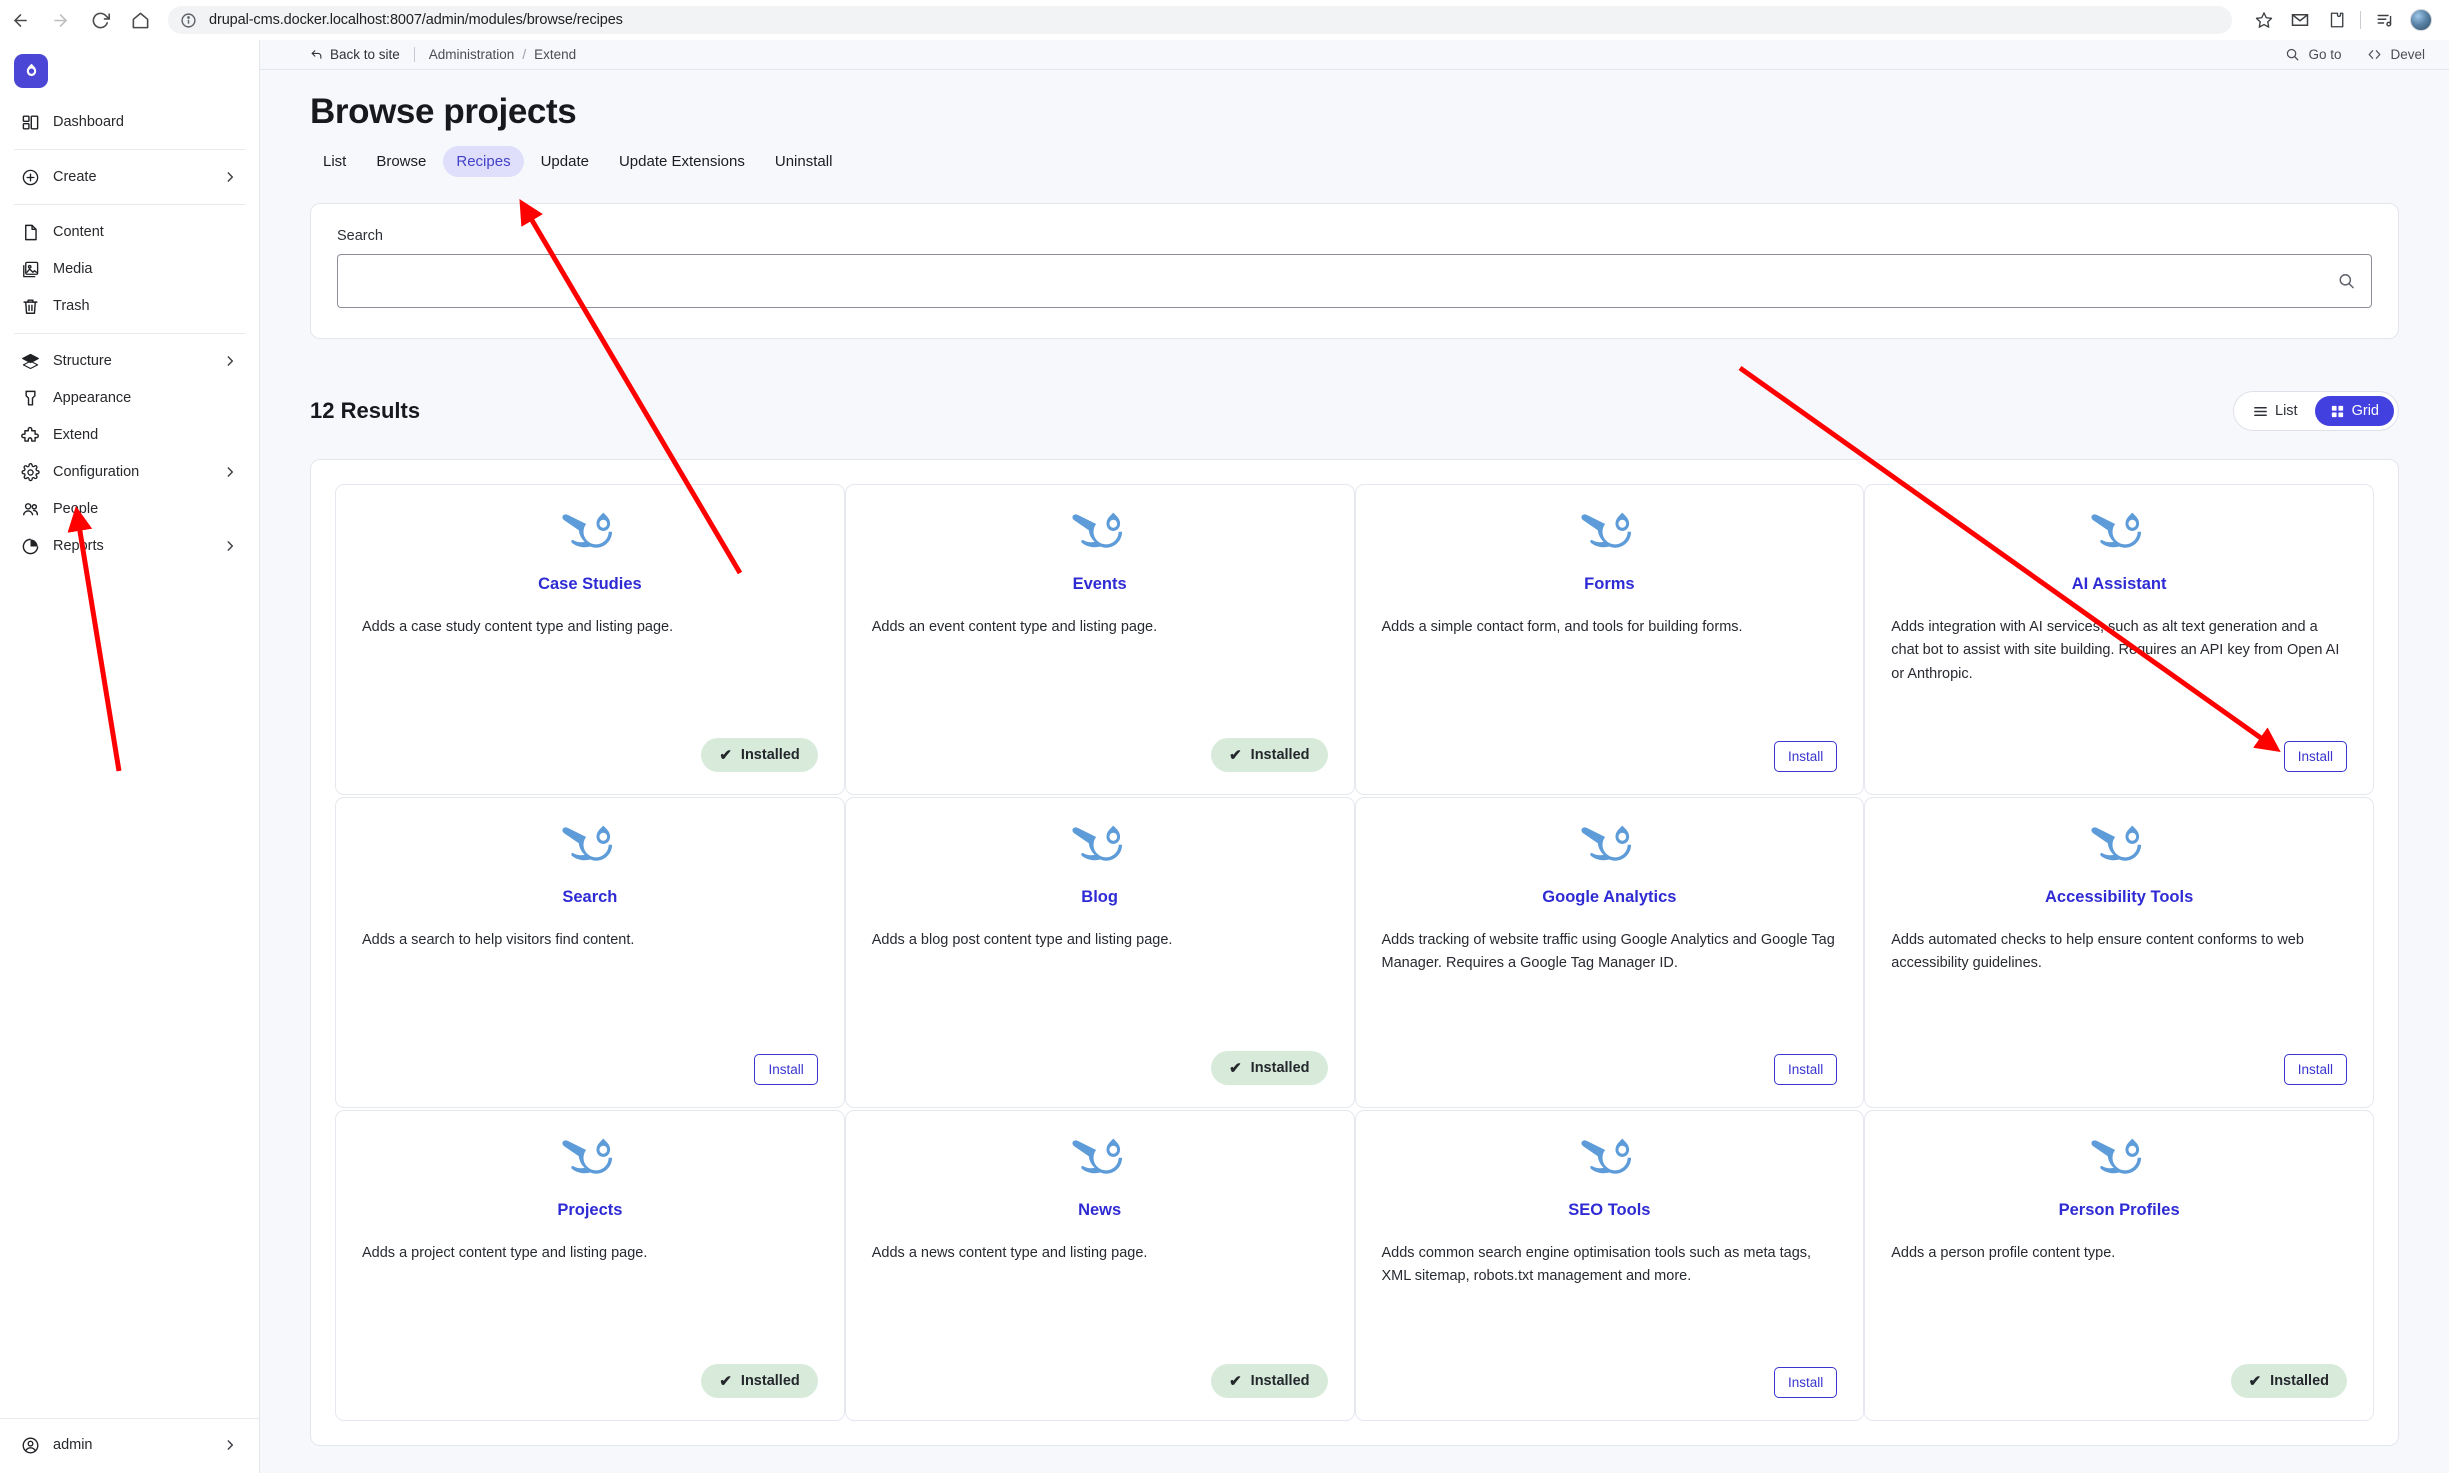 Image resolution: width=2449 pixels, height=1473 pixels. Describe the element at coordinates (590, 1210) in the screenshot. I see `project-card-title: Projects` at that location.